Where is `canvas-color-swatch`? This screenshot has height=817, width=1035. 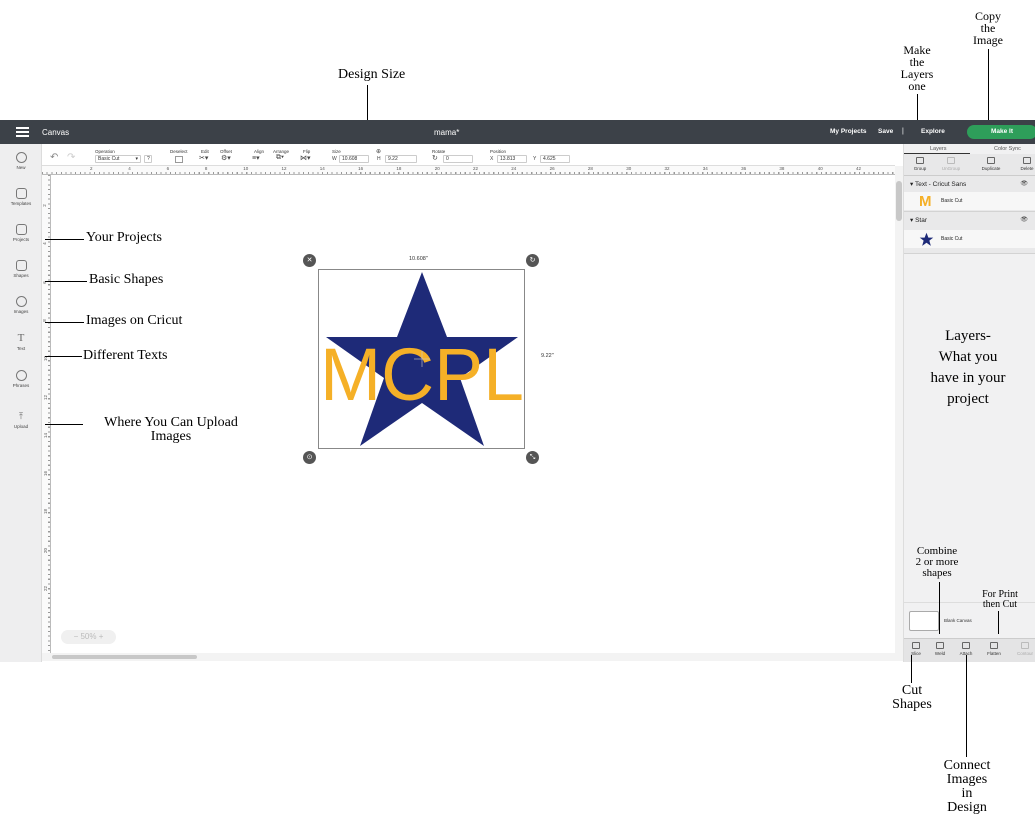 canvas-color-swatch is located at coordinates (924, 621).